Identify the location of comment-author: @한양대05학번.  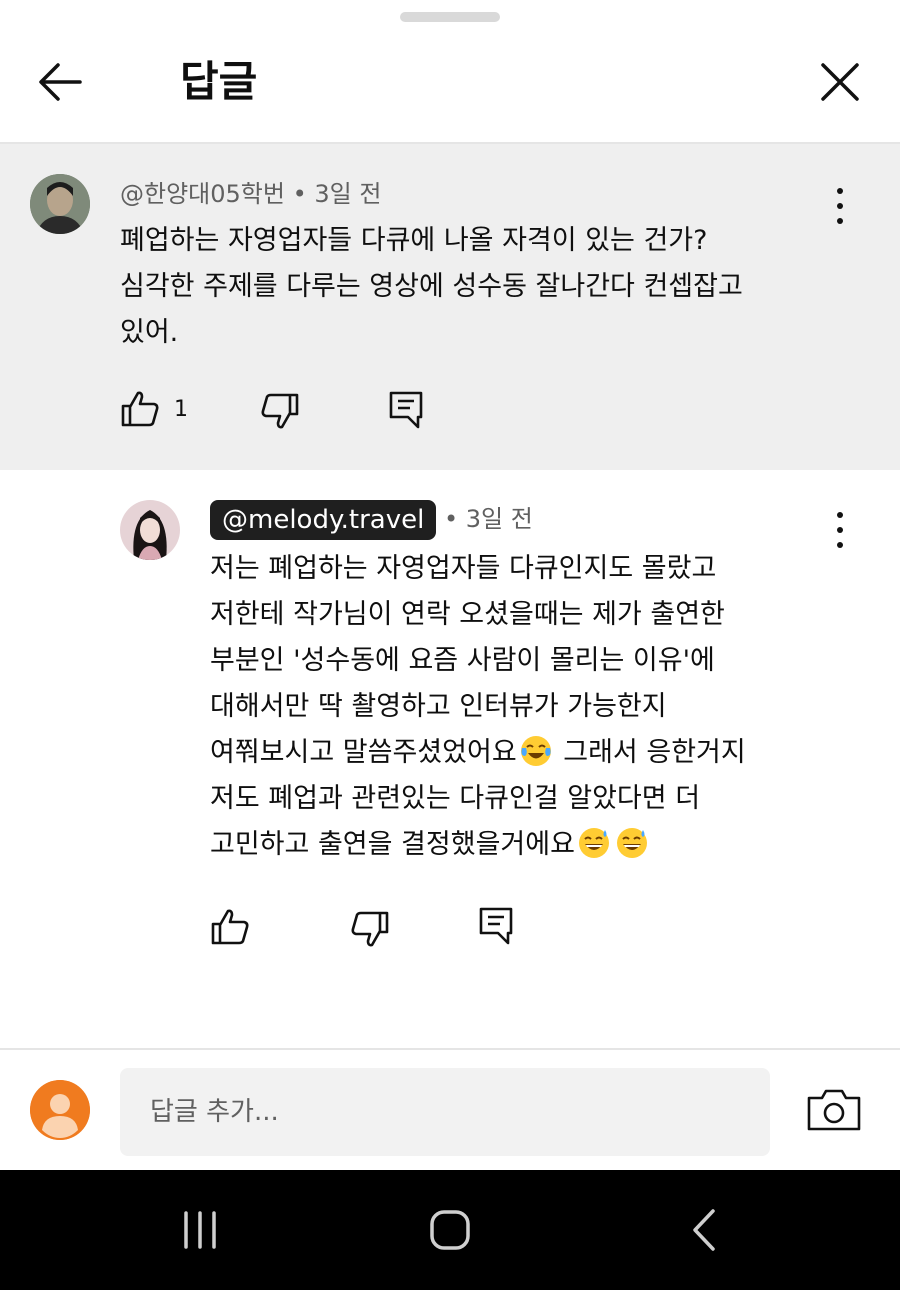
(202, 194).